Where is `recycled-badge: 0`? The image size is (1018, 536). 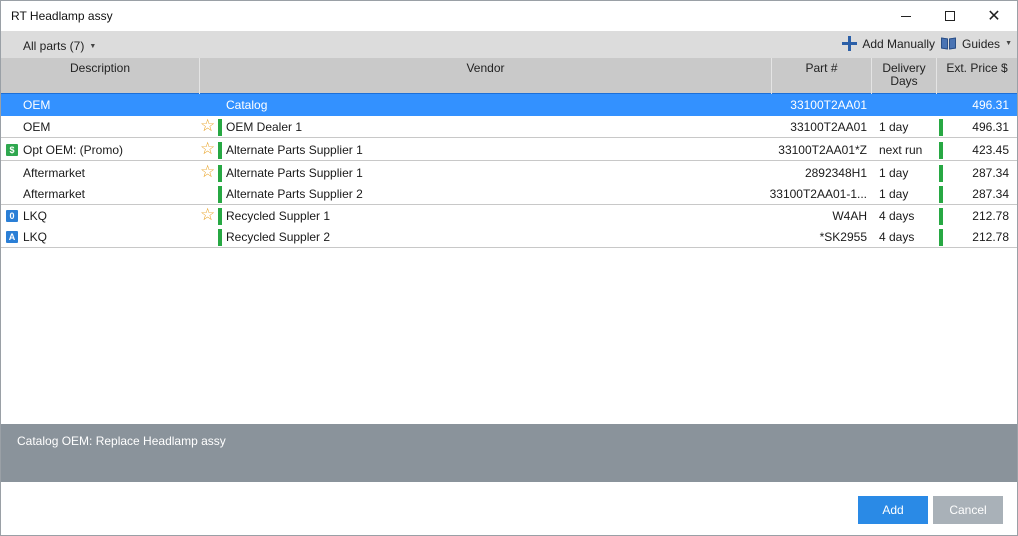
recycled-badge: 0 is located at coordinates (12, 216).